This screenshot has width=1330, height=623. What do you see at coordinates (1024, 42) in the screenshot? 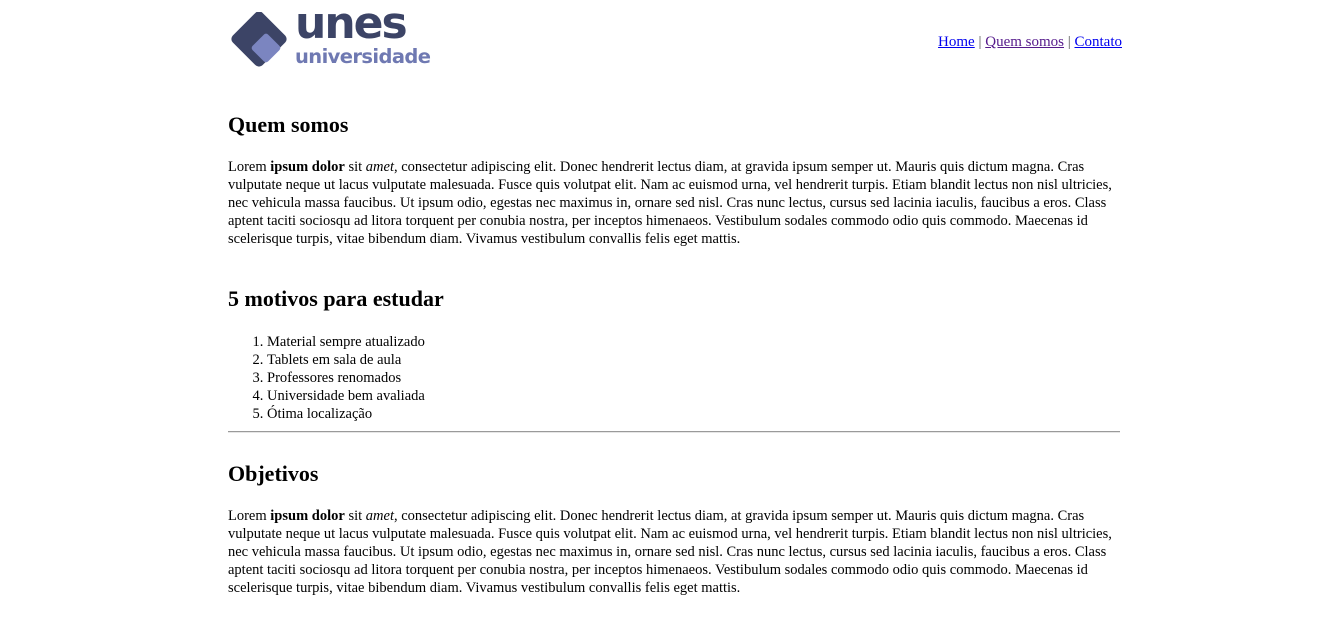
I see `nav-link-quem-somos: Quem somos` at bounding box center [1024, 42].